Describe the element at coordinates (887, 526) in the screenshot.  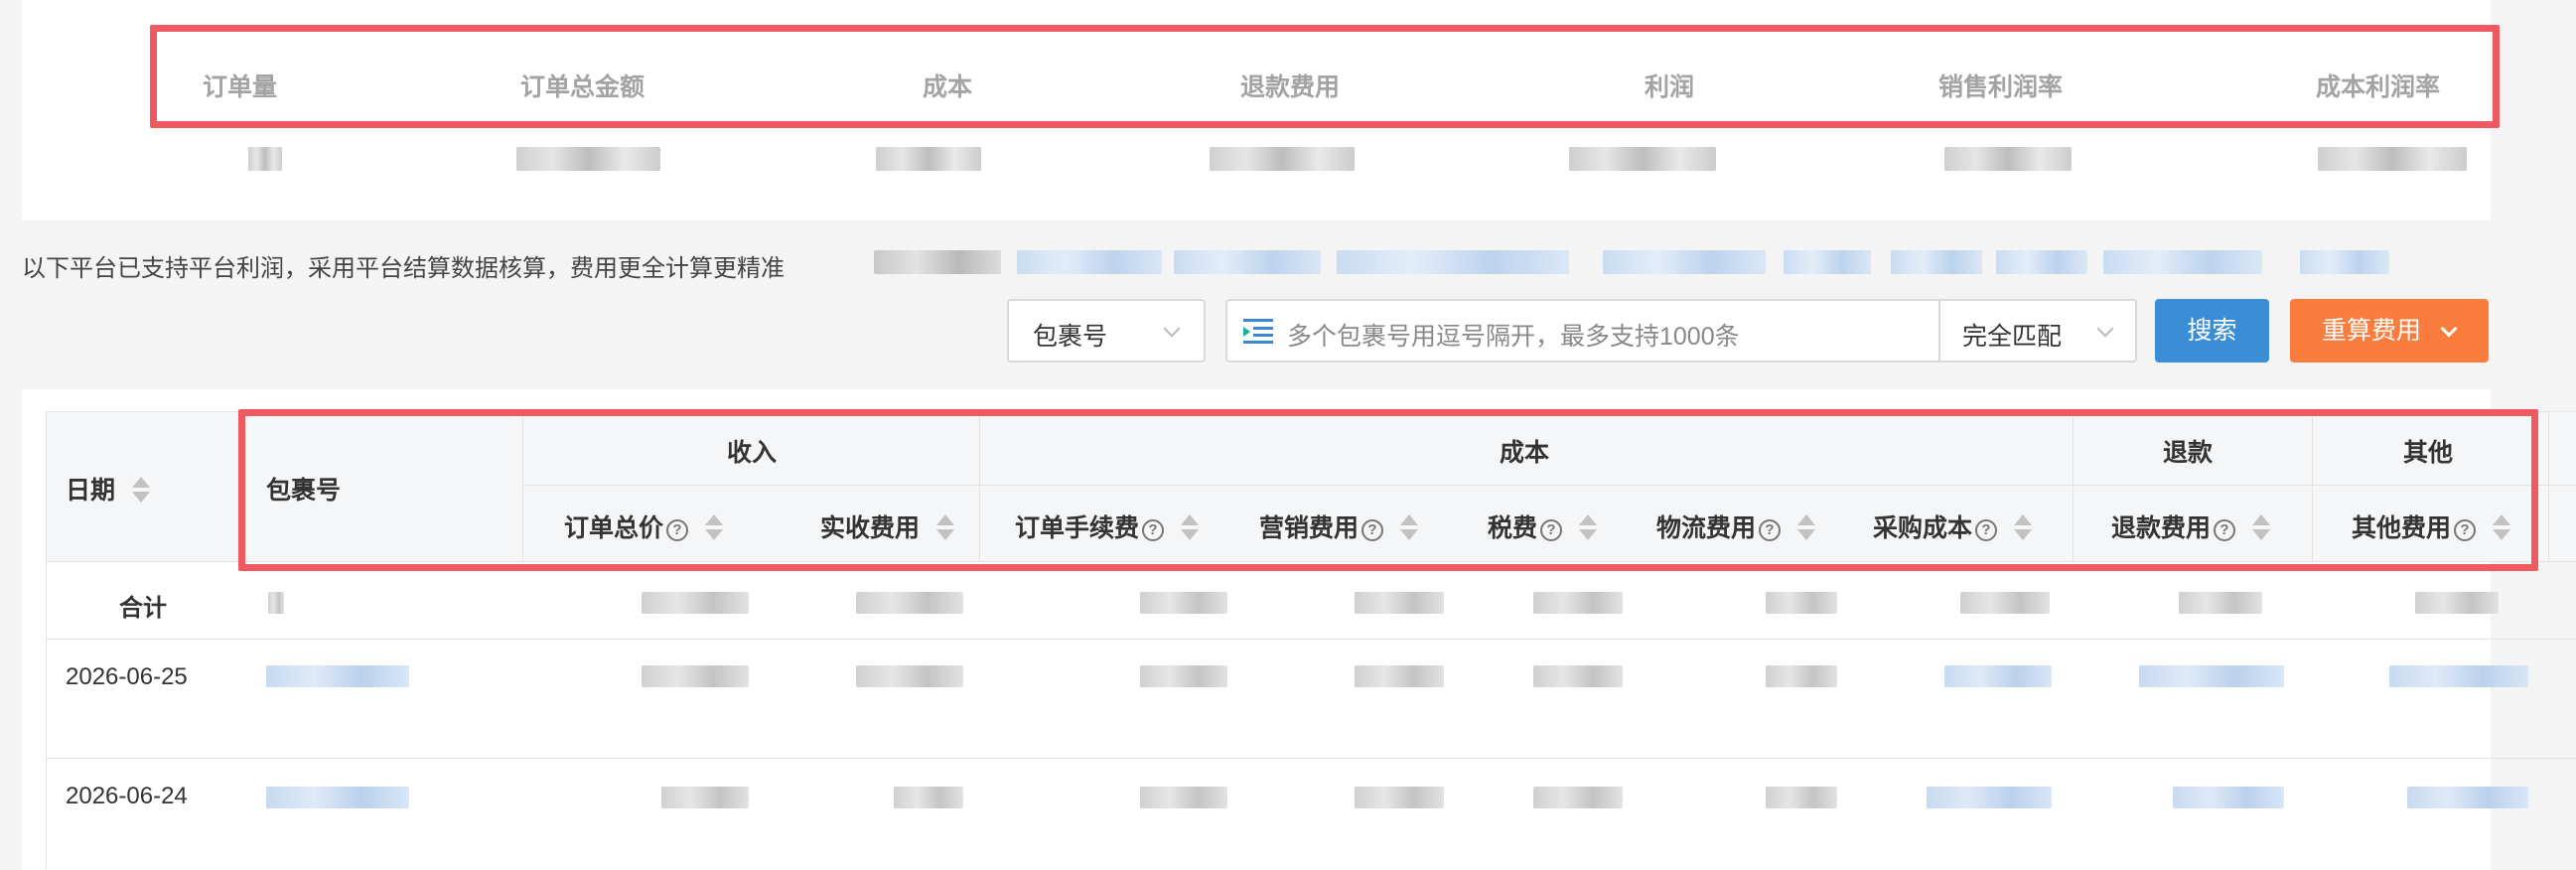
I see `column-header-received-fee: 实收费用` at that location.